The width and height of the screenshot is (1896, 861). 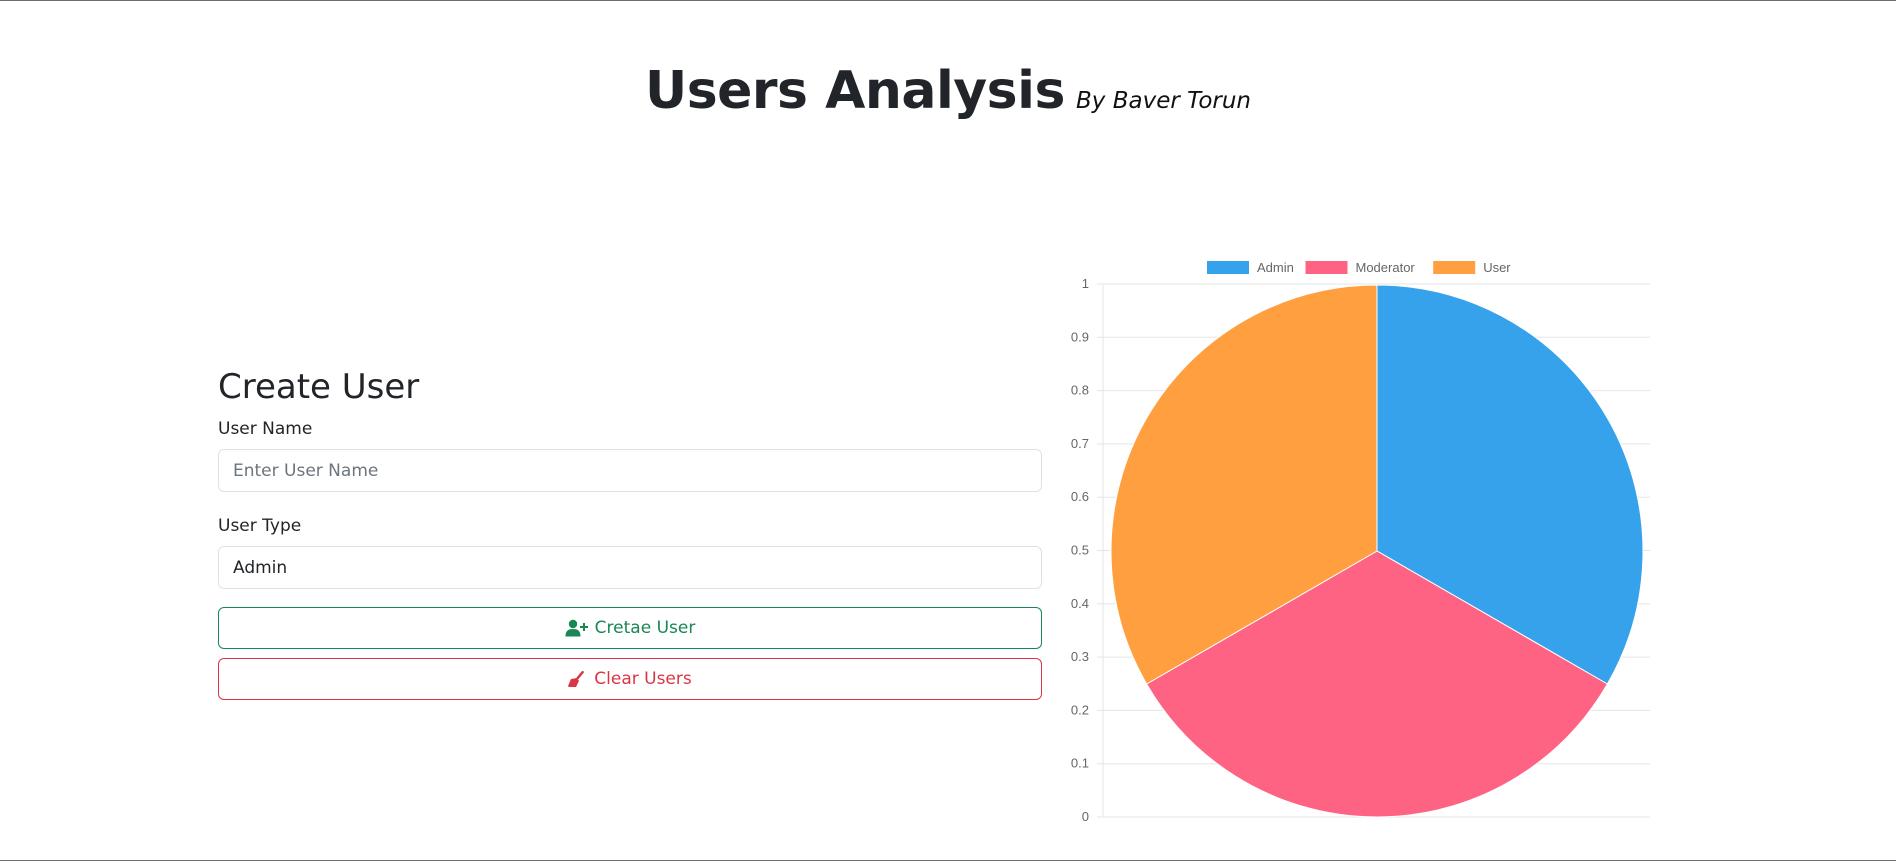 I want to click on legend-label-admin: Admin, so click(x=1275, y=267).